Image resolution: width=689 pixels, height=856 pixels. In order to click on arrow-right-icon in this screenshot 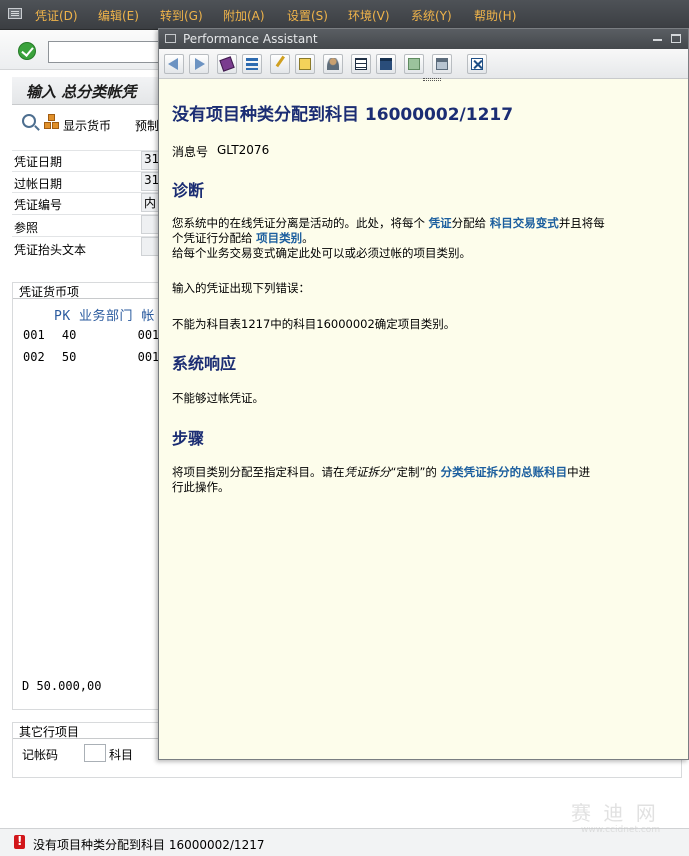, I will do `click(200, 64)`.